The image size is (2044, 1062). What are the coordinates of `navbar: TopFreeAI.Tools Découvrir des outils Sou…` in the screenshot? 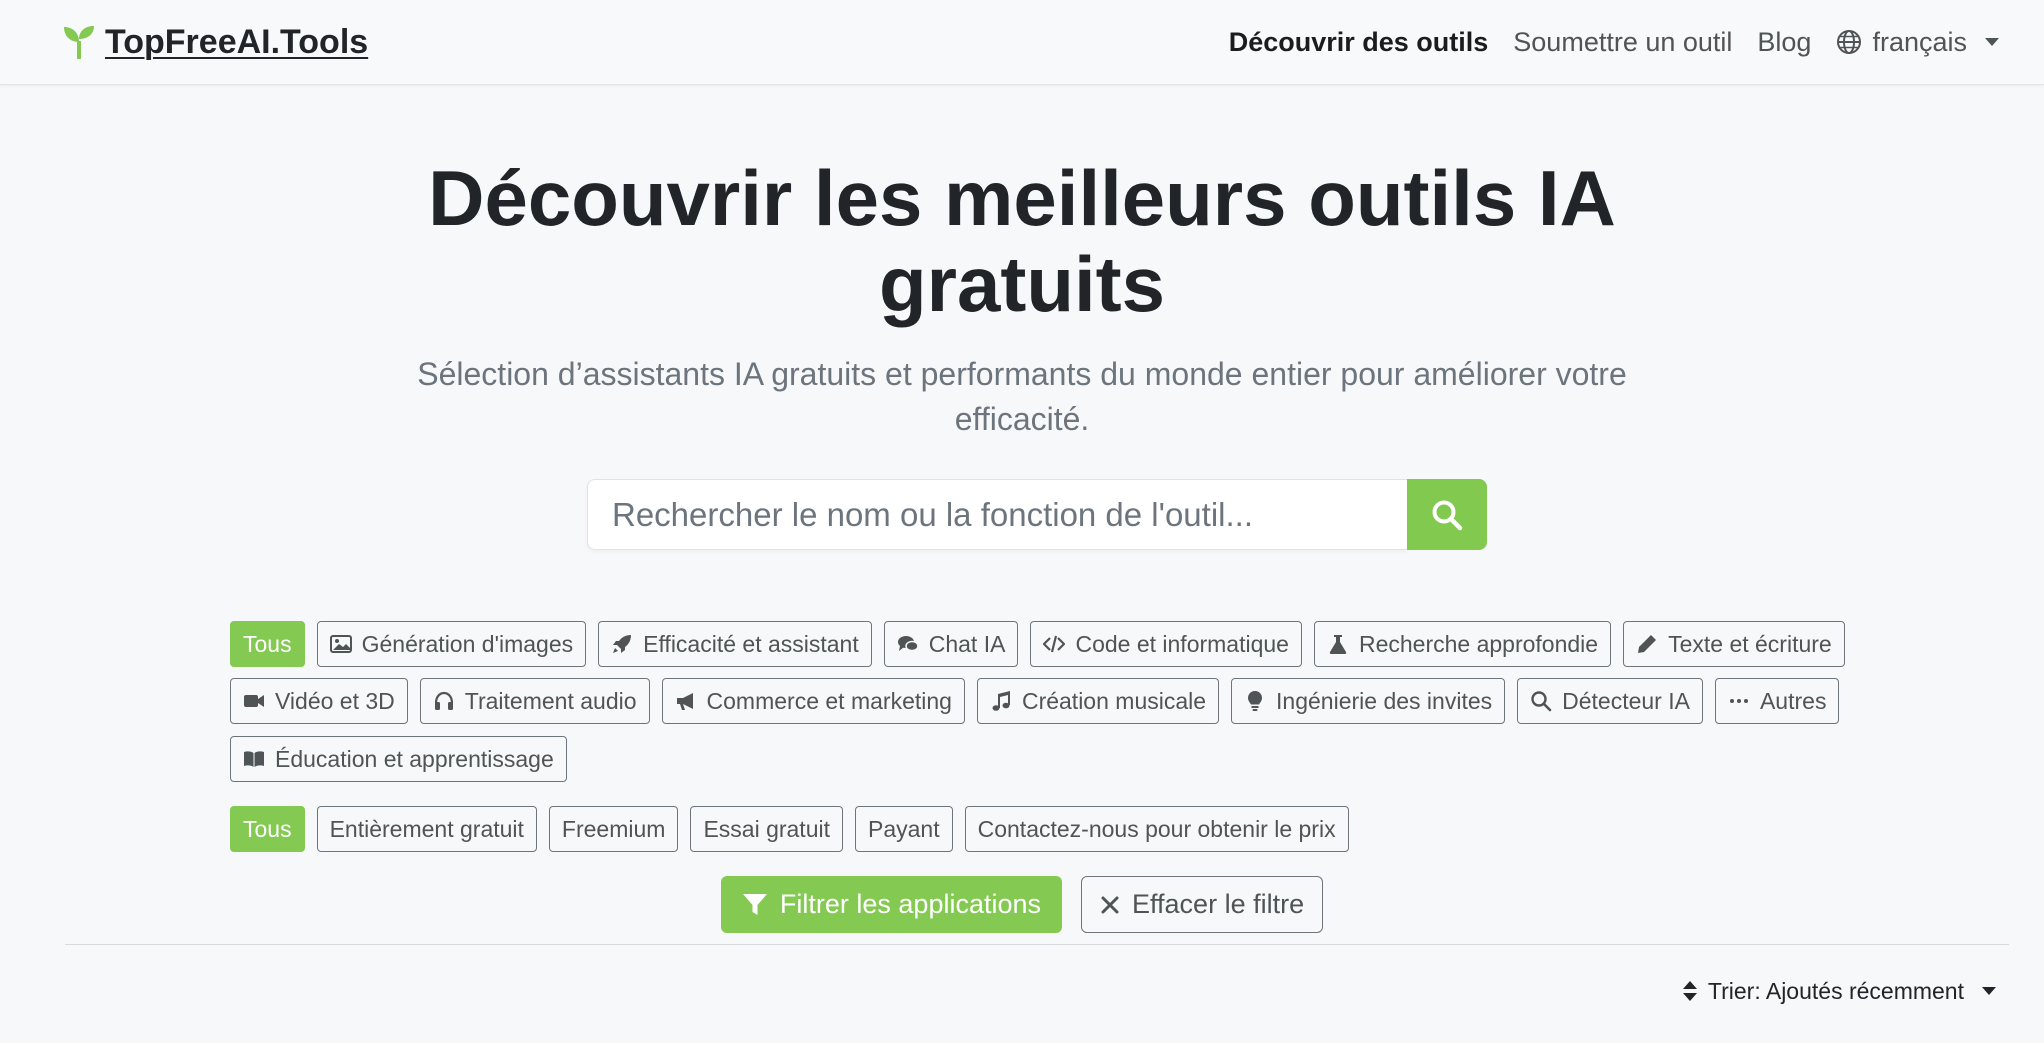 It's located at (1022, 42).